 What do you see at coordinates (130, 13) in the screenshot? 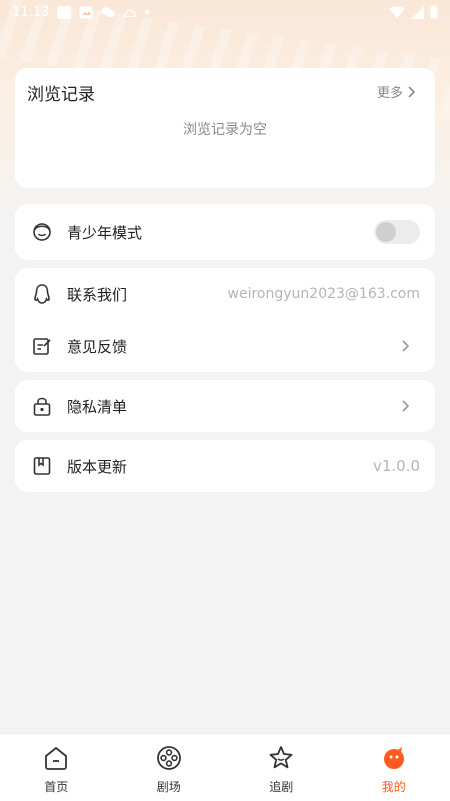
I see `cloud-icon` at bounding box center [130, 13].